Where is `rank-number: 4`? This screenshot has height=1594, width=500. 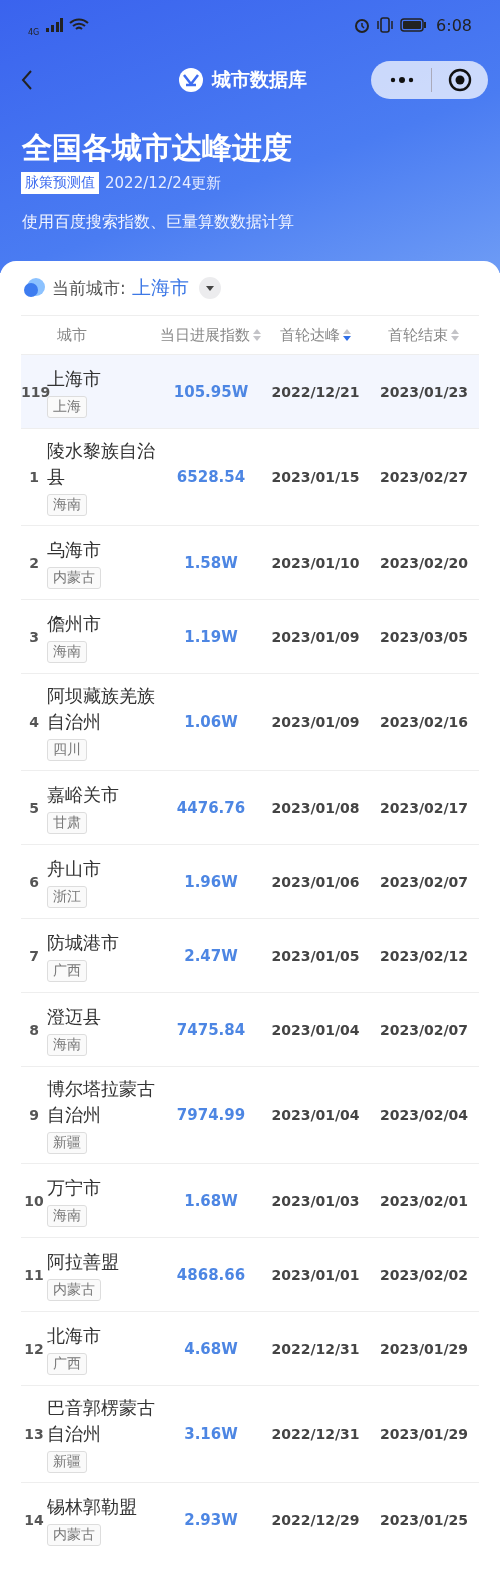 rank-number: 4 is located at coordinates (34, 722).